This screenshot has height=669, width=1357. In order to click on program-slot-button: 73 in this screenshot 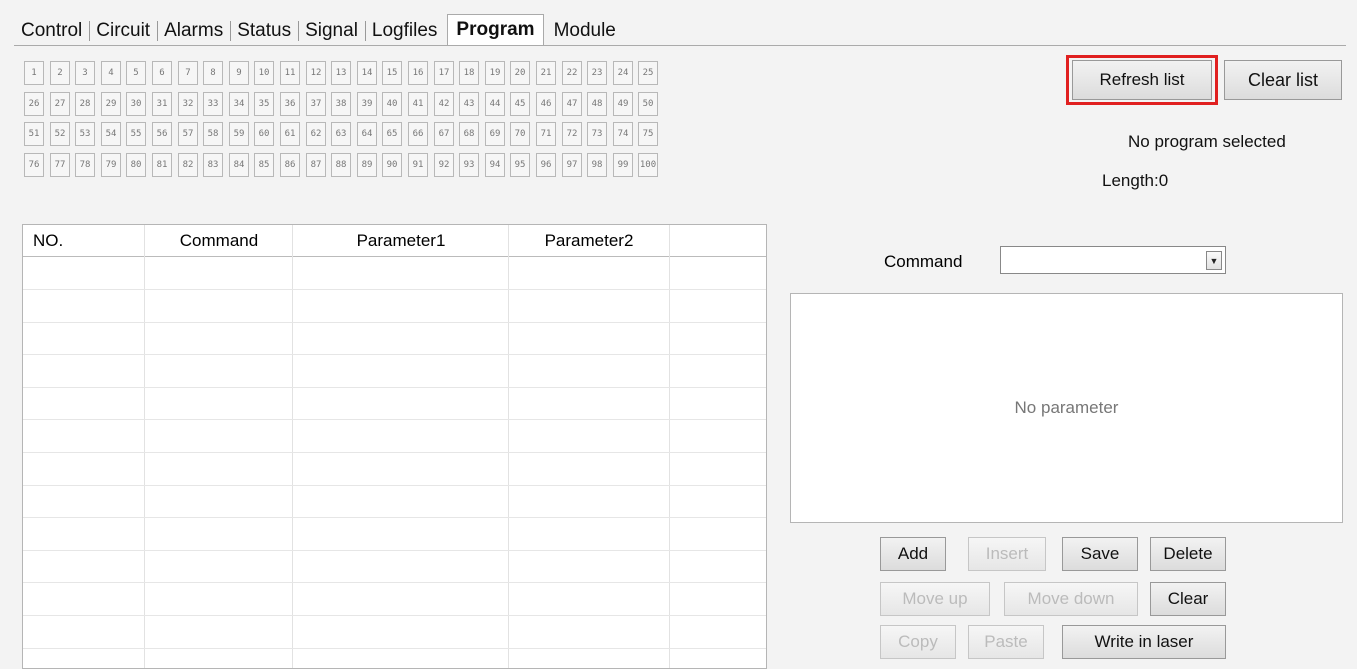, I will do `click(597, 134)`.